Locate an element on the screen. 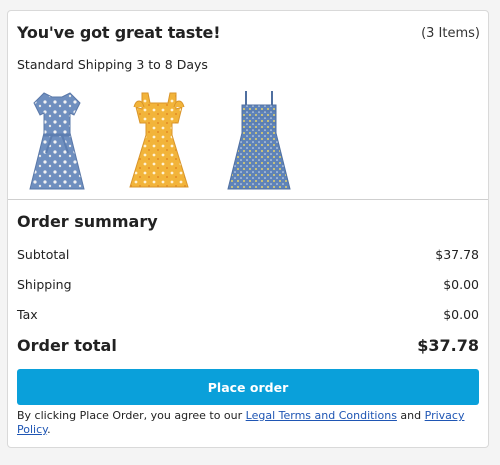  yellow-dress-image is located at coordinates (159, 140).